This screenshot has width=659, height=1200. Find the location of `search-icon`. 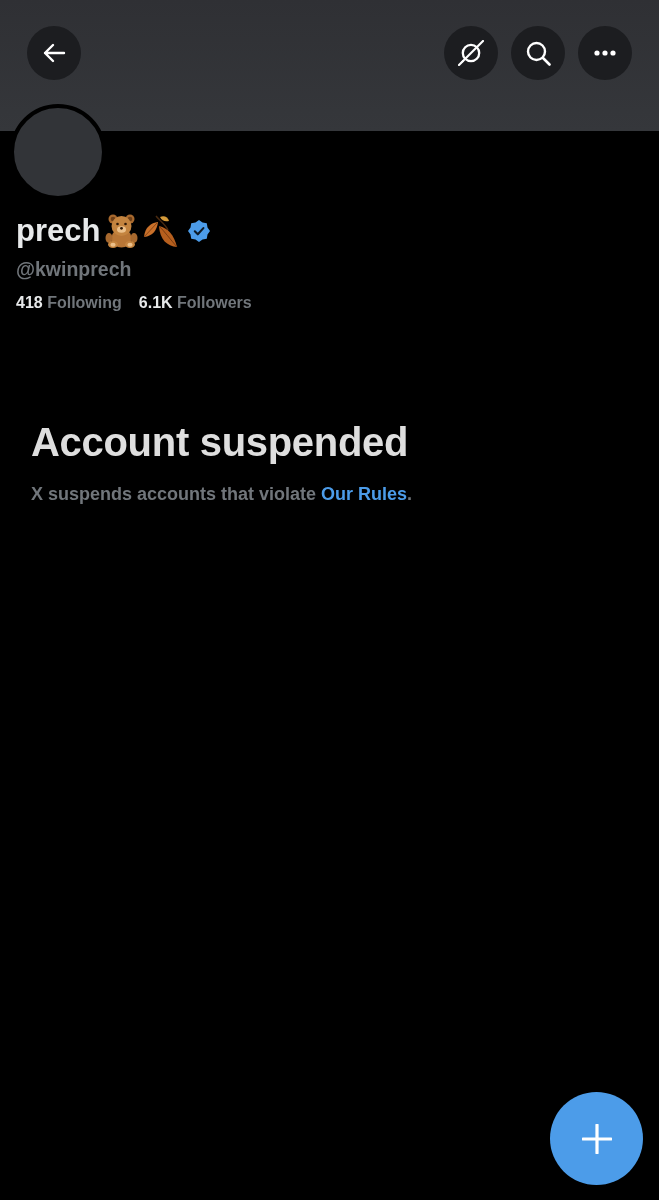

search-icon is located at coordinates (538, 53).